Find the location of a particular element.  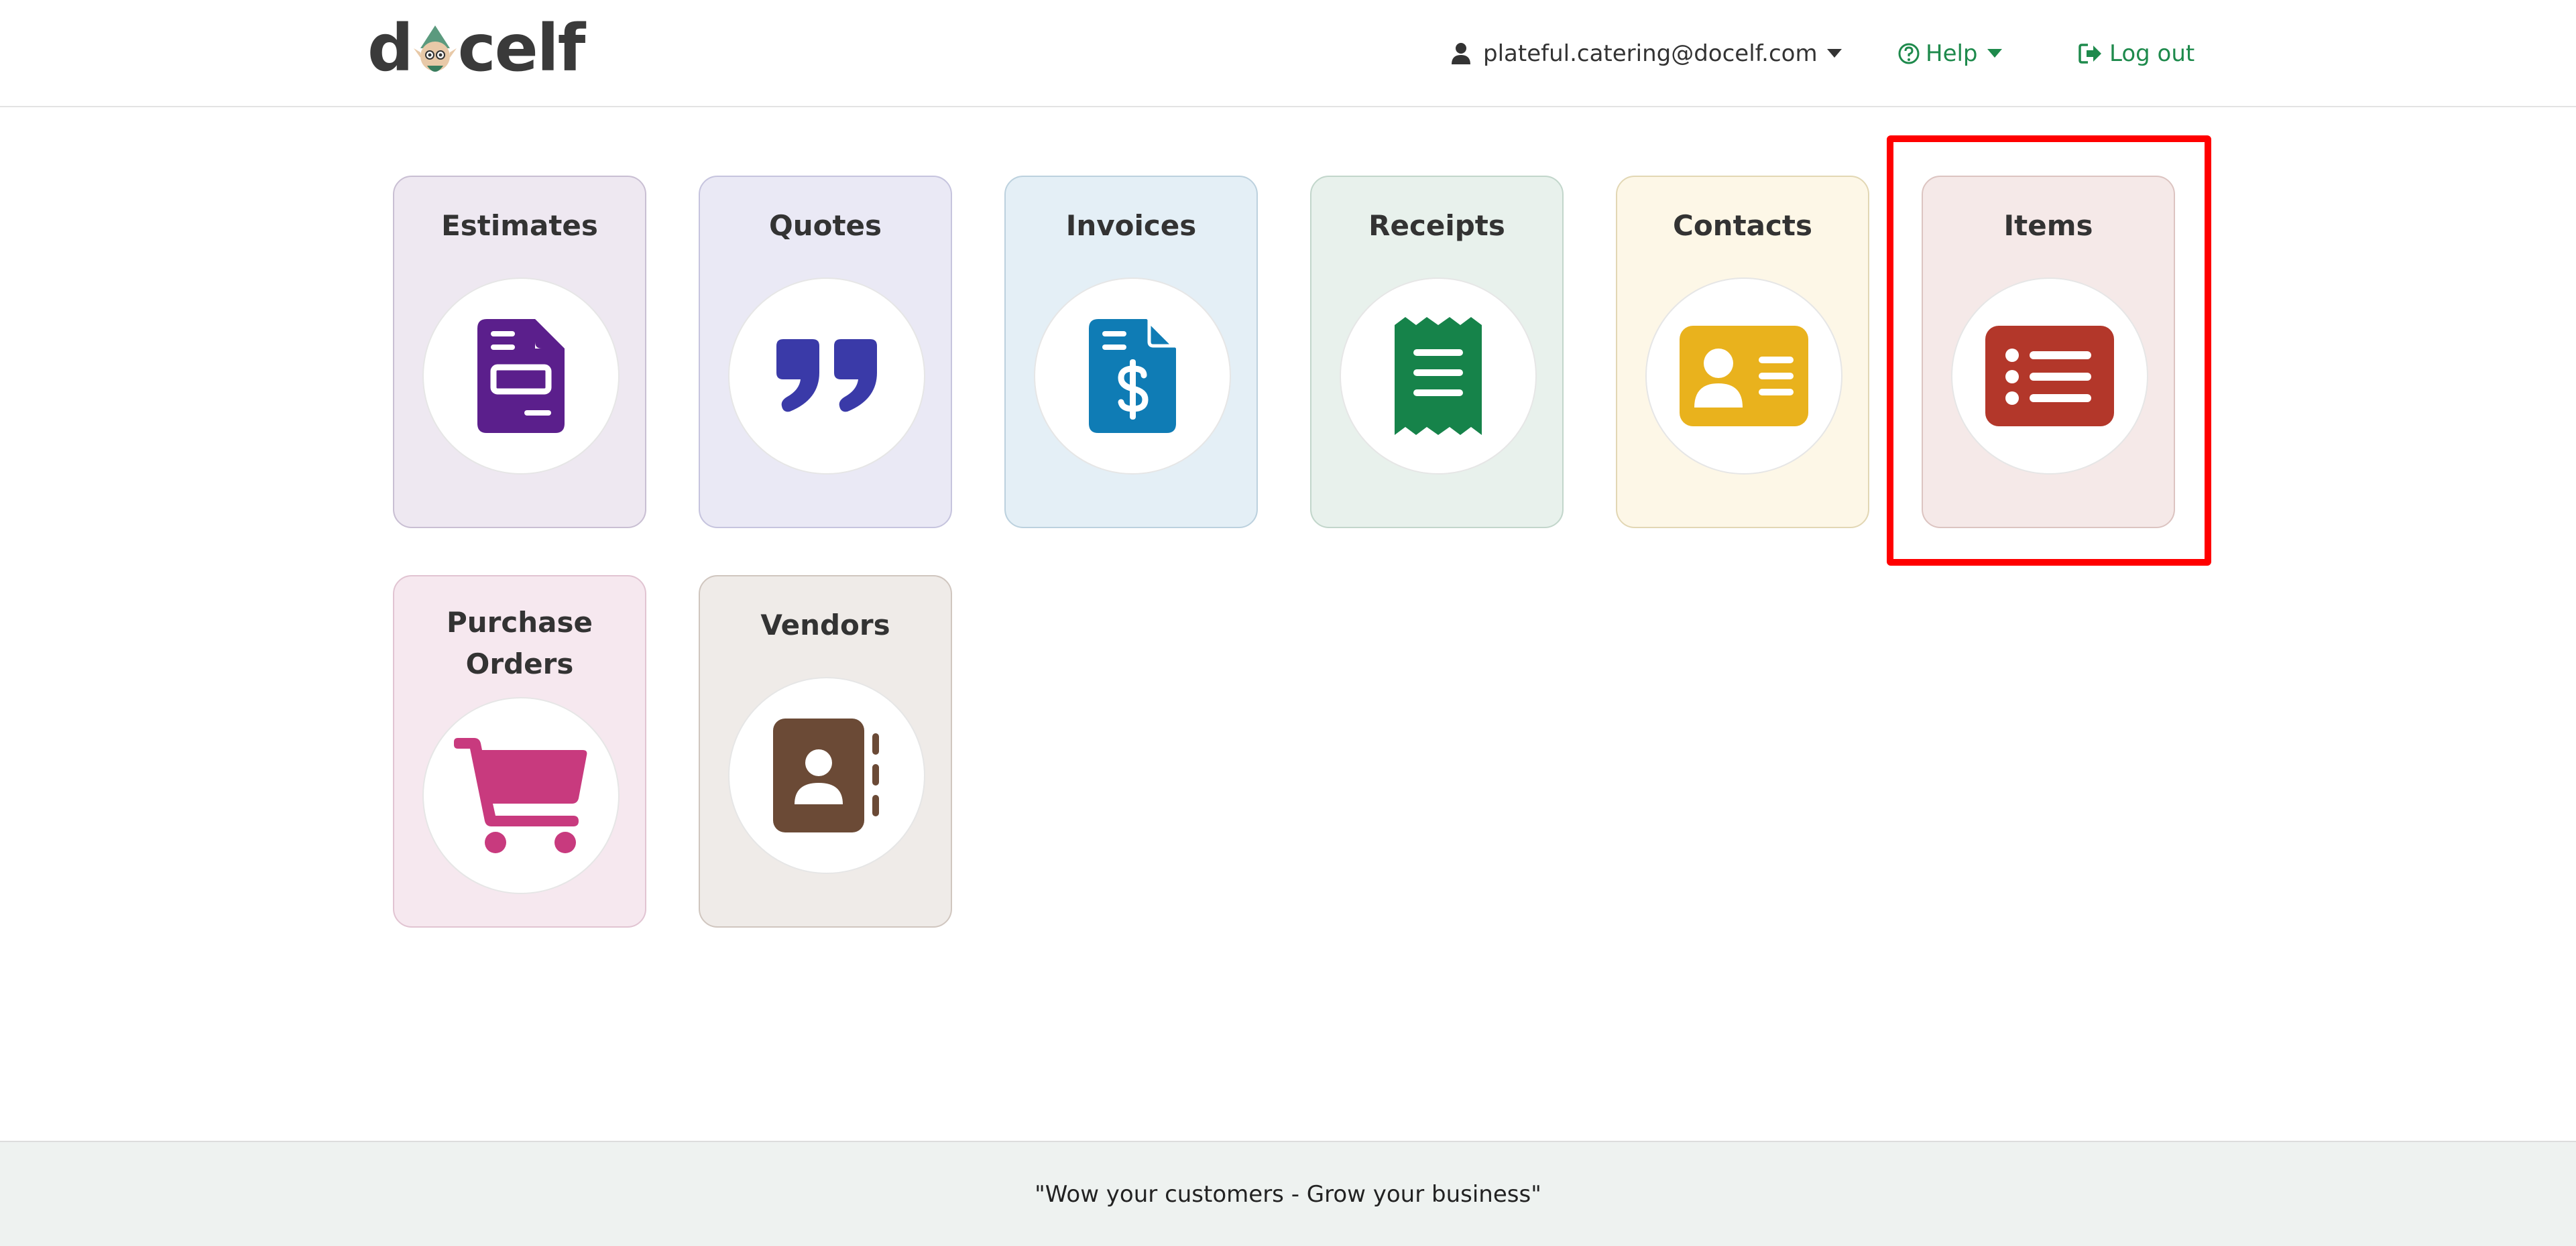

tile-label: Items is located at coordinates (2048, 225).